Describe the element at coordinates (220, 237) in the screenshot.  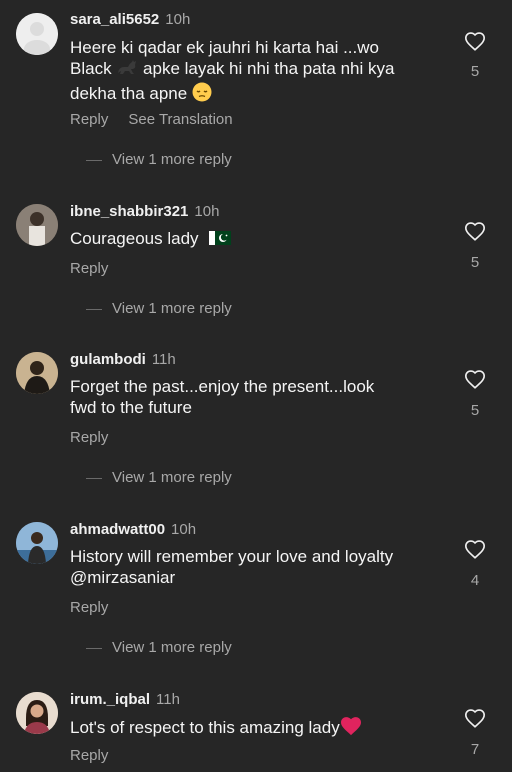
I see `pakistan-flag-icon` at that location.